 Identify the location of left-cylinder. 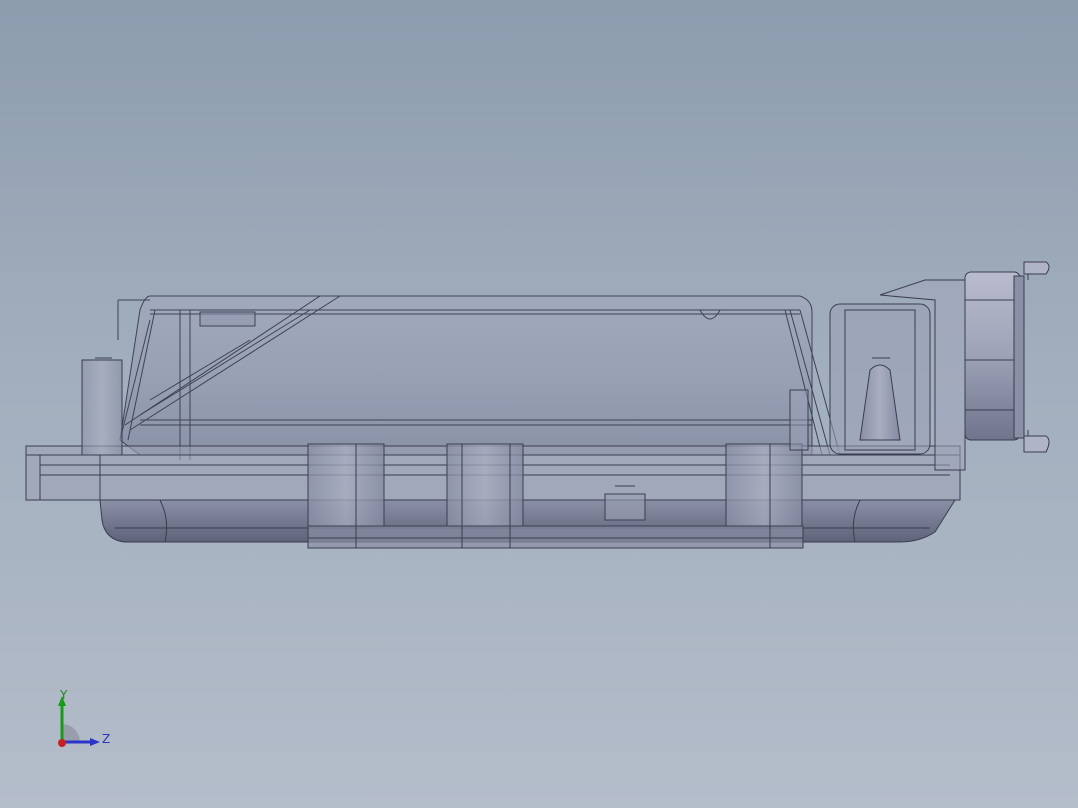
(102, 406).